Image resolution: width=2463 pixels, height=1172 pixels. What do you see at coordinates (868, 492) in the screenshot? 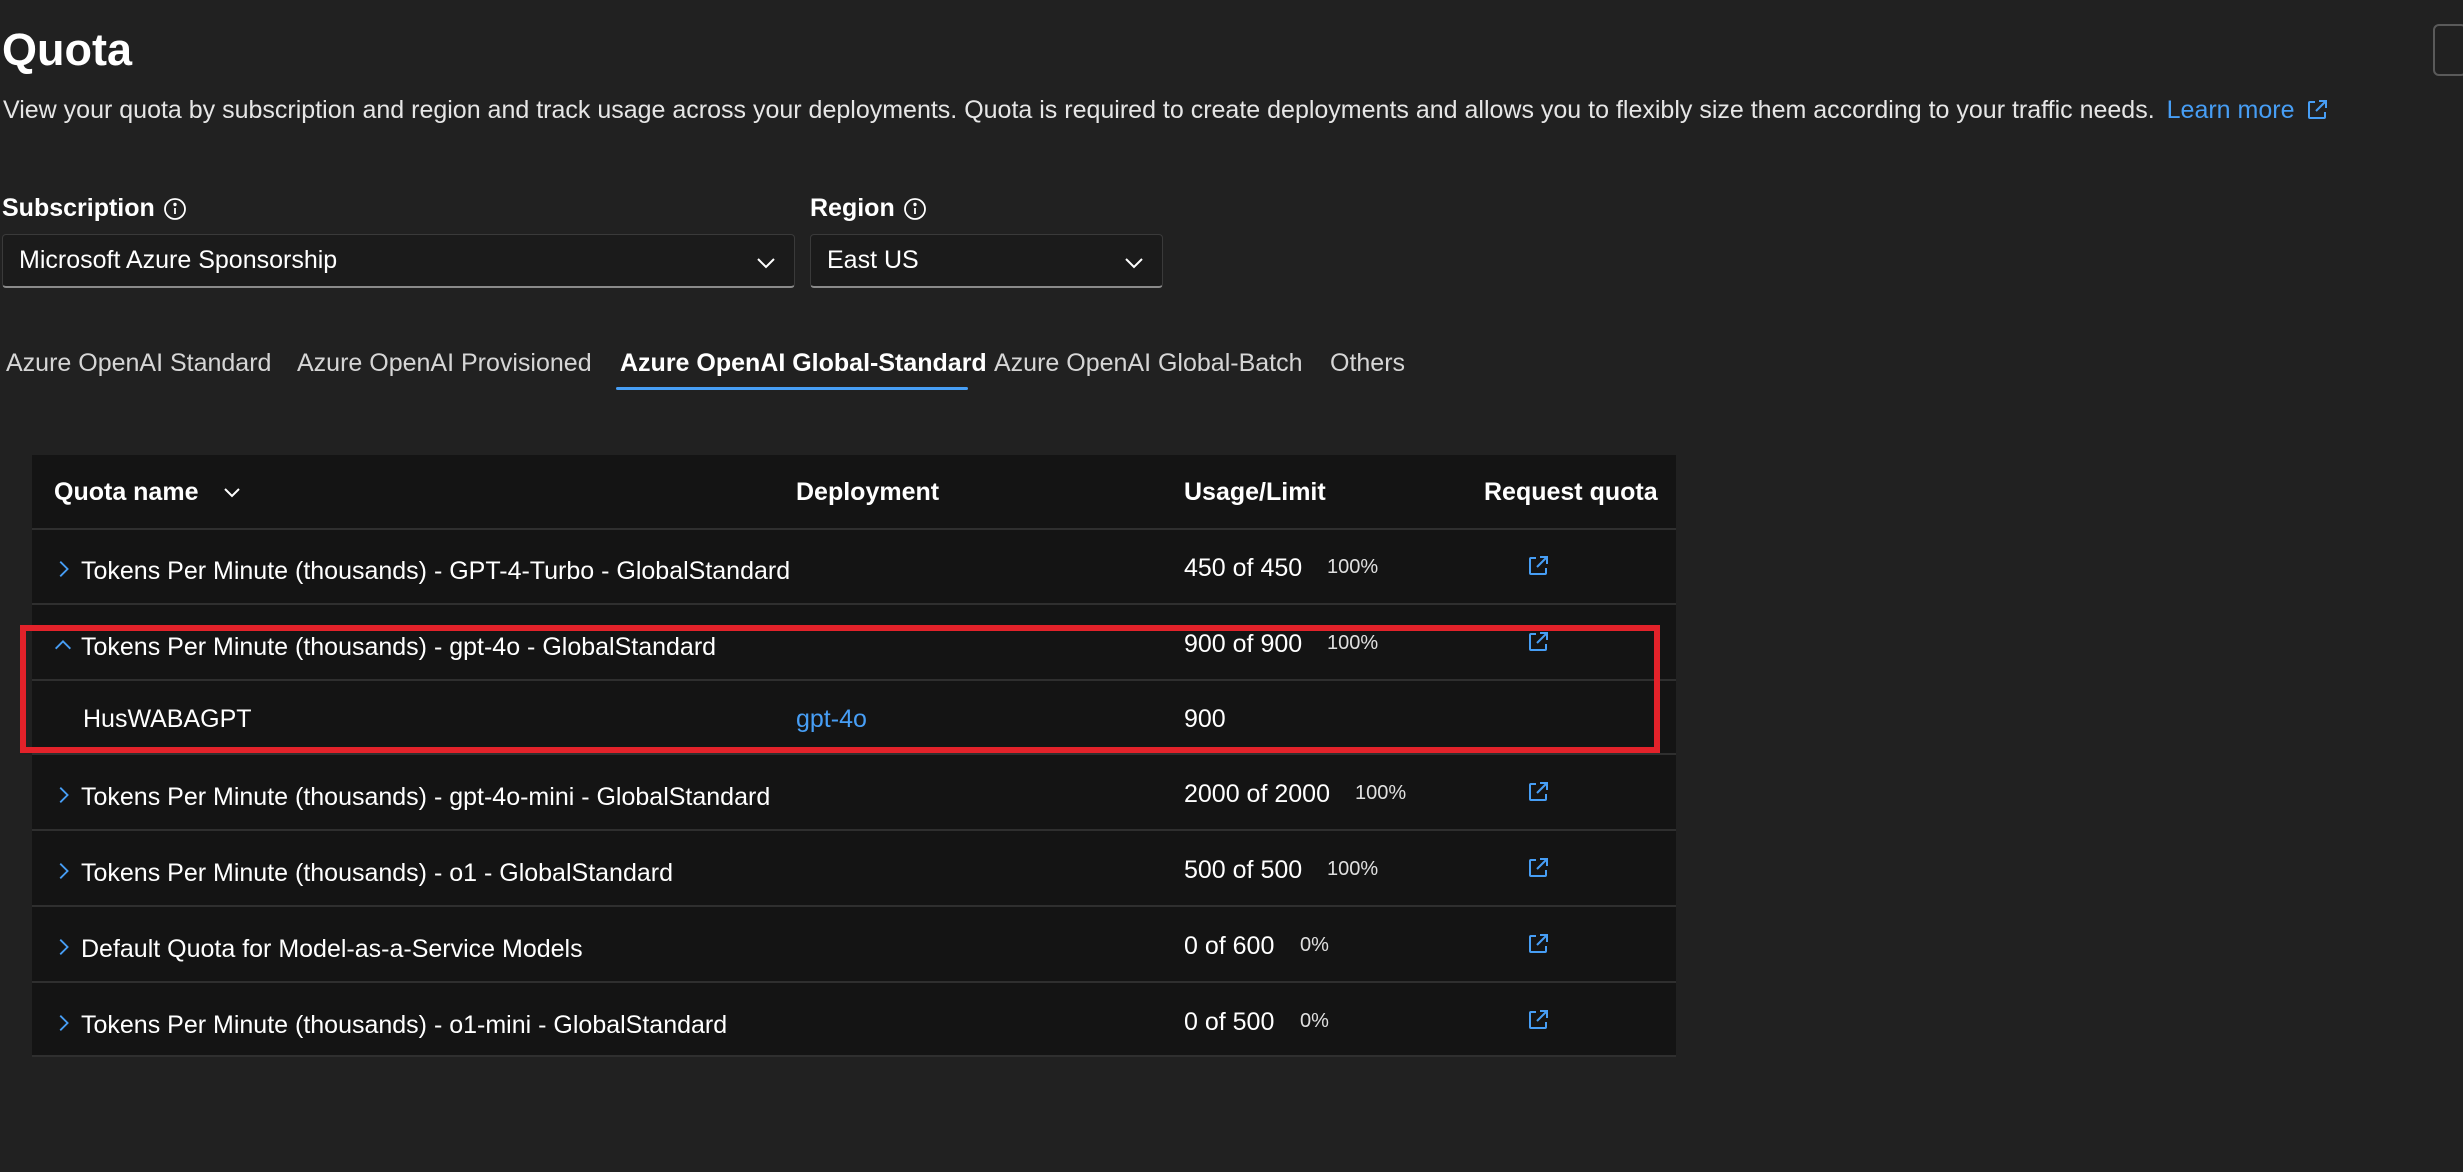
I see `column-header-deployment: Deployment` at bounding box center [868, 492].